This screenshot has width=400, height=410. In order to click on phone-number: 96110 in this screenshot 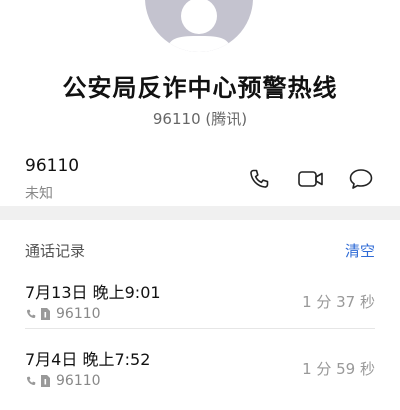, I will do `click(52, 166)`.